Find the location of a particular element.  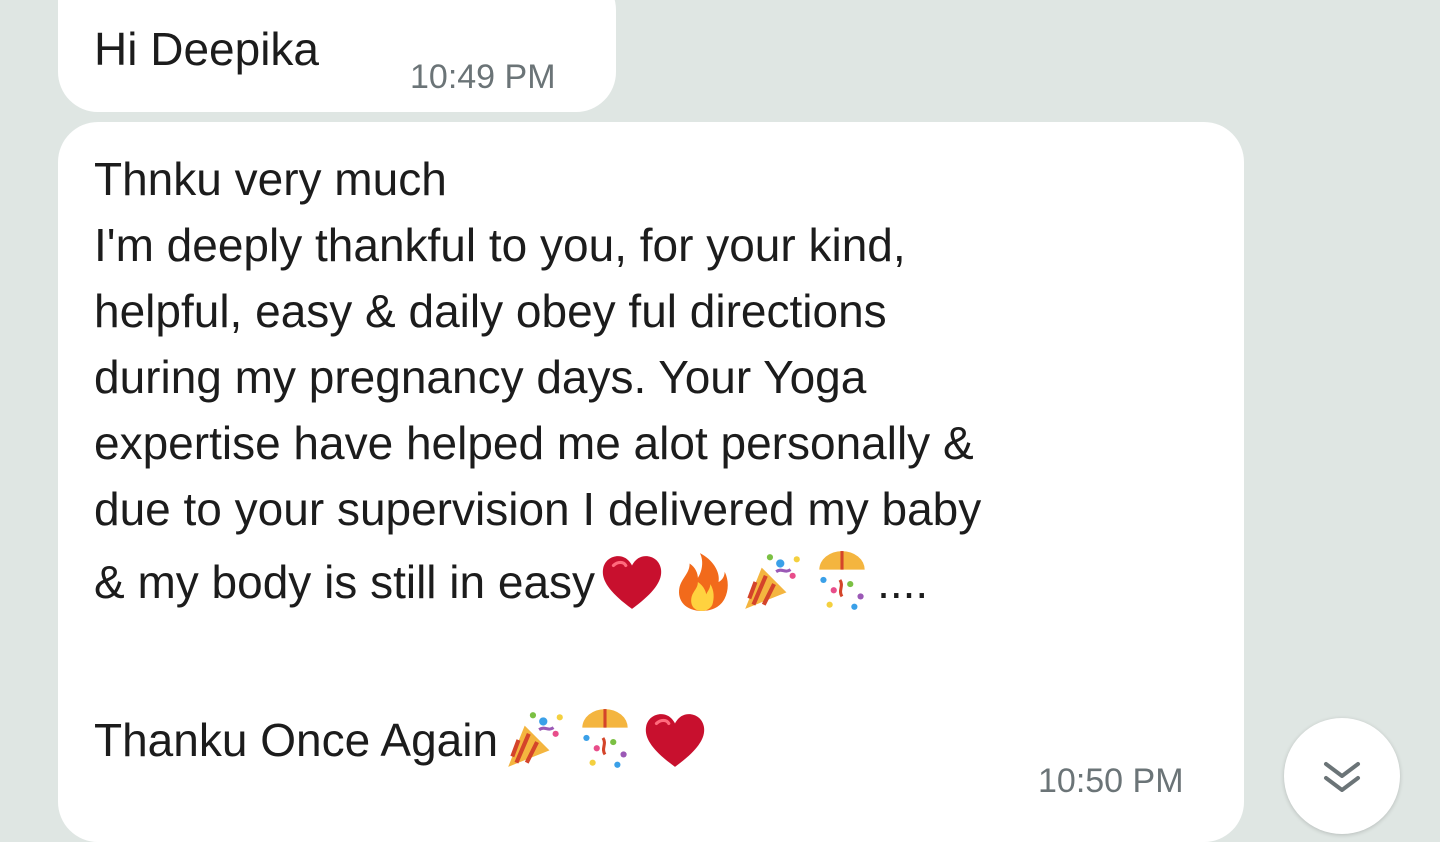

scroll-to-bottom-button is located at coordinates (1342, 776).